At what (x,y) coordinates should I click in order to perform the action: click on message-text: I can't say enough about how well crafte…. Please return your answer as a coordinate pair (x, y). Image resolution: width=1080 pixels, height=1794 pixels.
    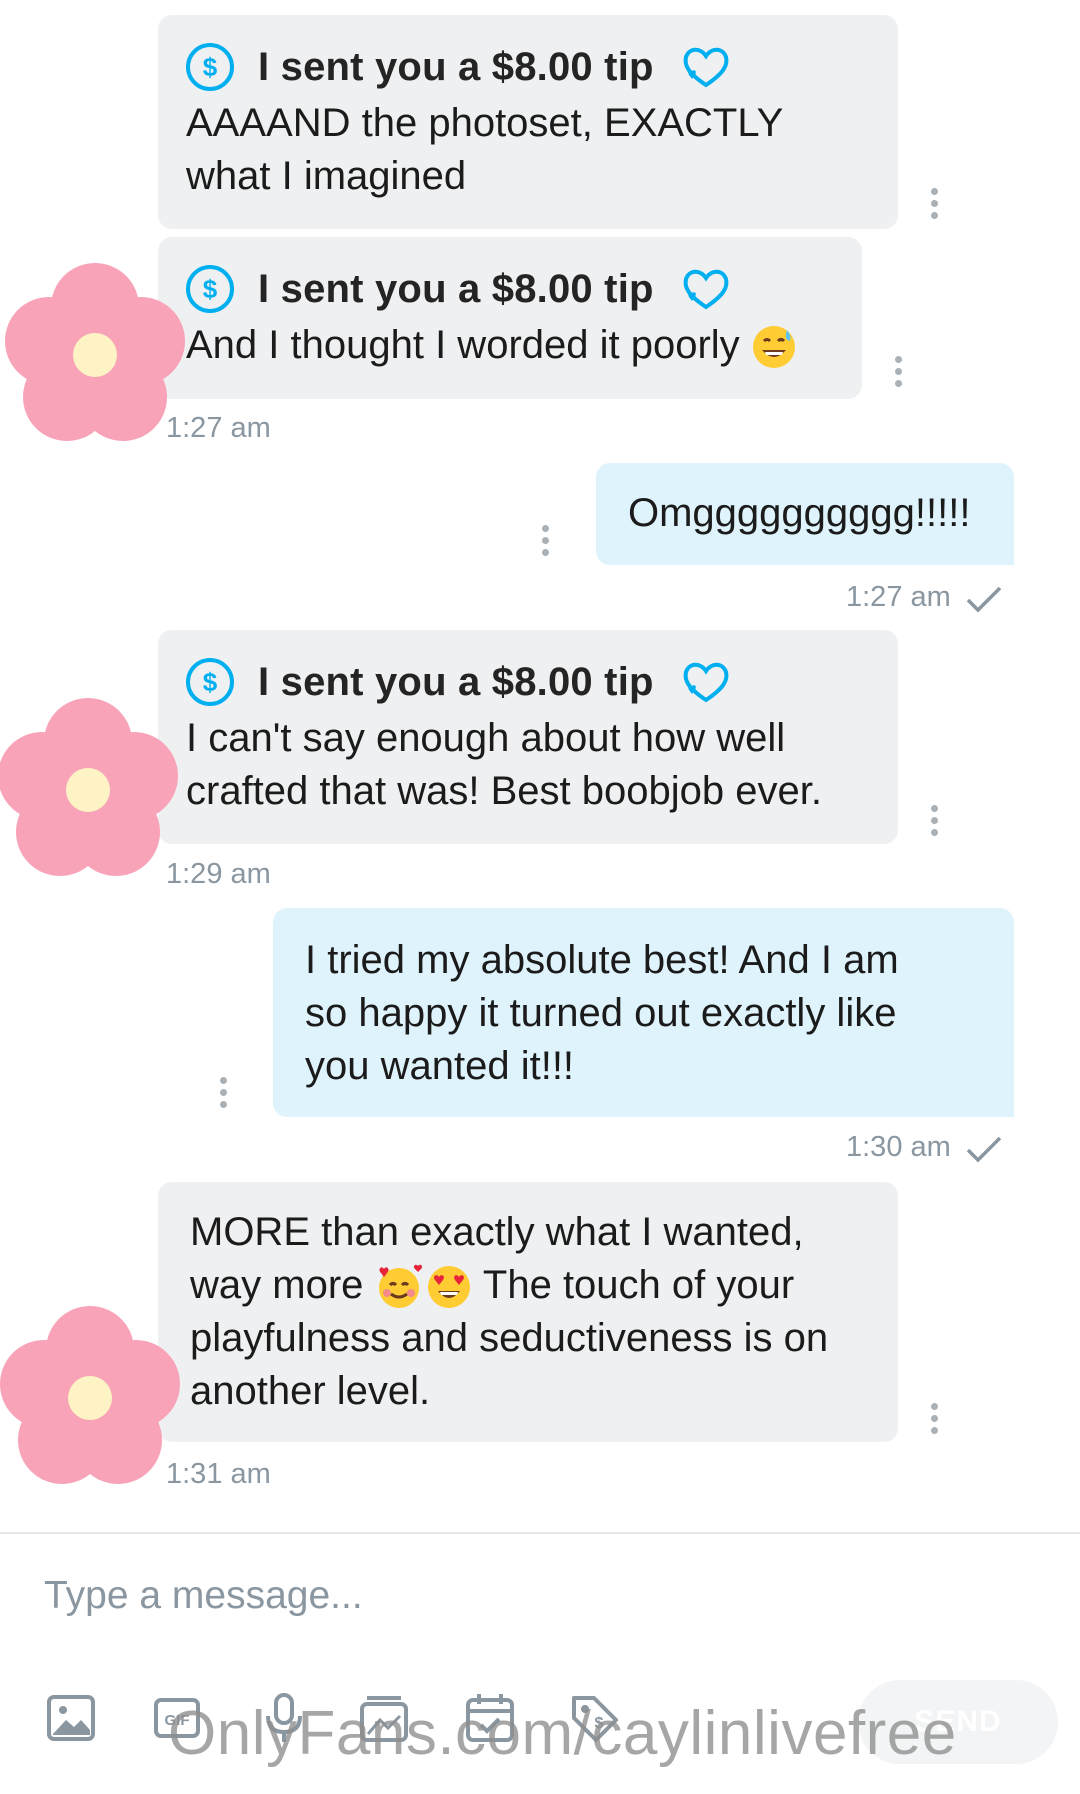
    Looking at the image, I should click on (504, 764).